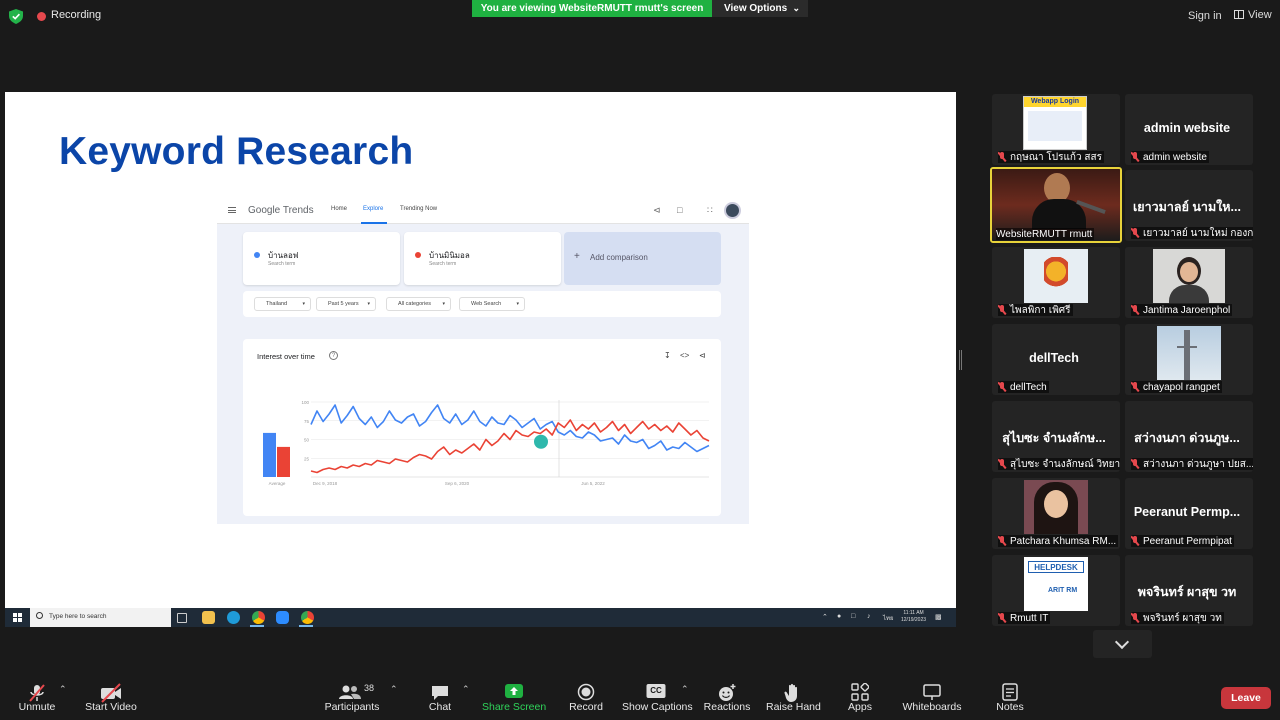  Describe the element at coordinates (16, 16) in the screenshot. I see `encryption-shield-icon` at that location.